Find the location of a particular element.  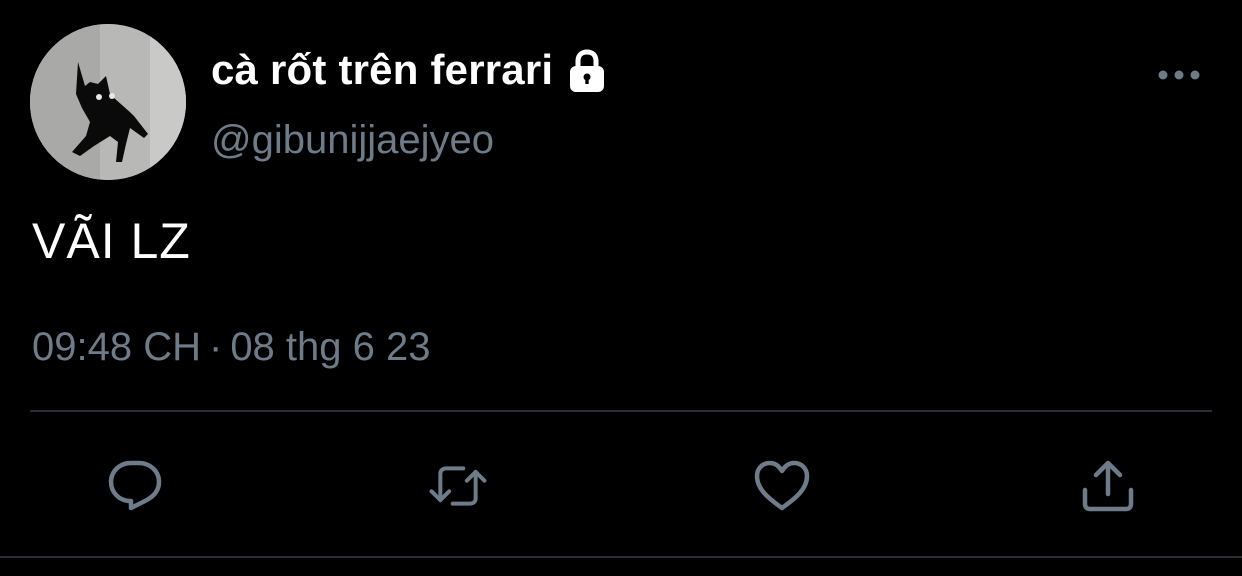

heart-icon is located at coordinates (782, 485).